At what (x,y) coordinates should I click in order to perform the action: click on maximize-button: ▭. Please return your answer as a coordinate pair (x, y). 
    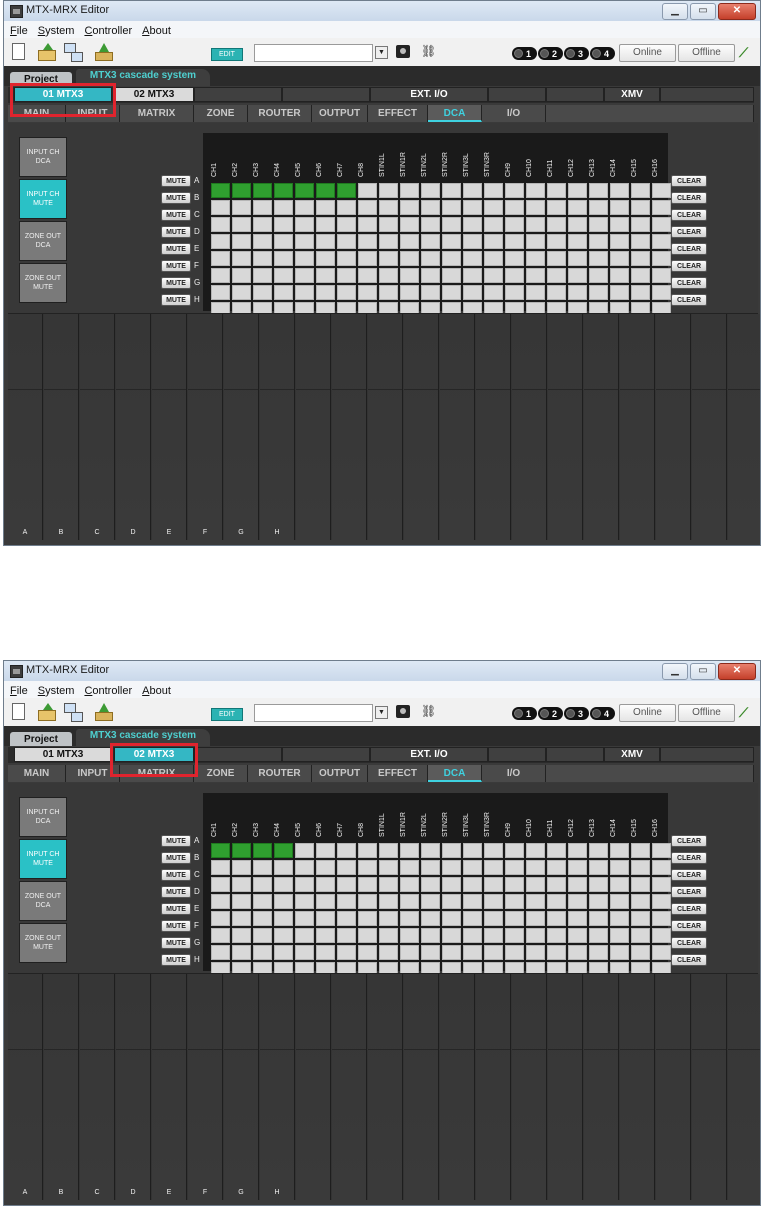
    Looking at the image, I should click on (703, 671).